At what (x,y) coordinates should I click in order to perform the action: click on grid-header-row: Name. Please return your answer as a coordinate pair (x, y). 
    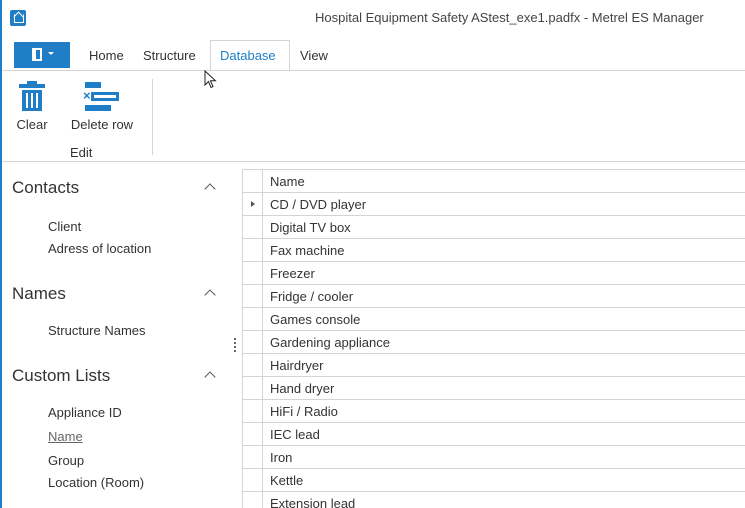
    Looking at the image, I should click on (494, 181).